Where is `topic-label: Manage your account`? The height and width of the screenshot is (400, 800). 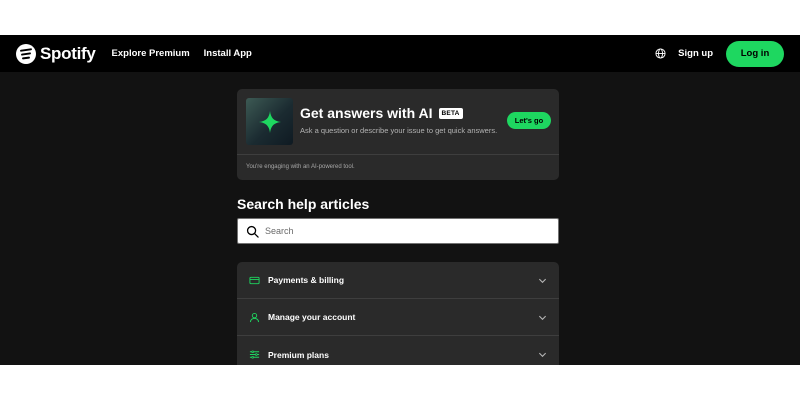
topic-label: Manage your account is located at coordinates (312, 317).